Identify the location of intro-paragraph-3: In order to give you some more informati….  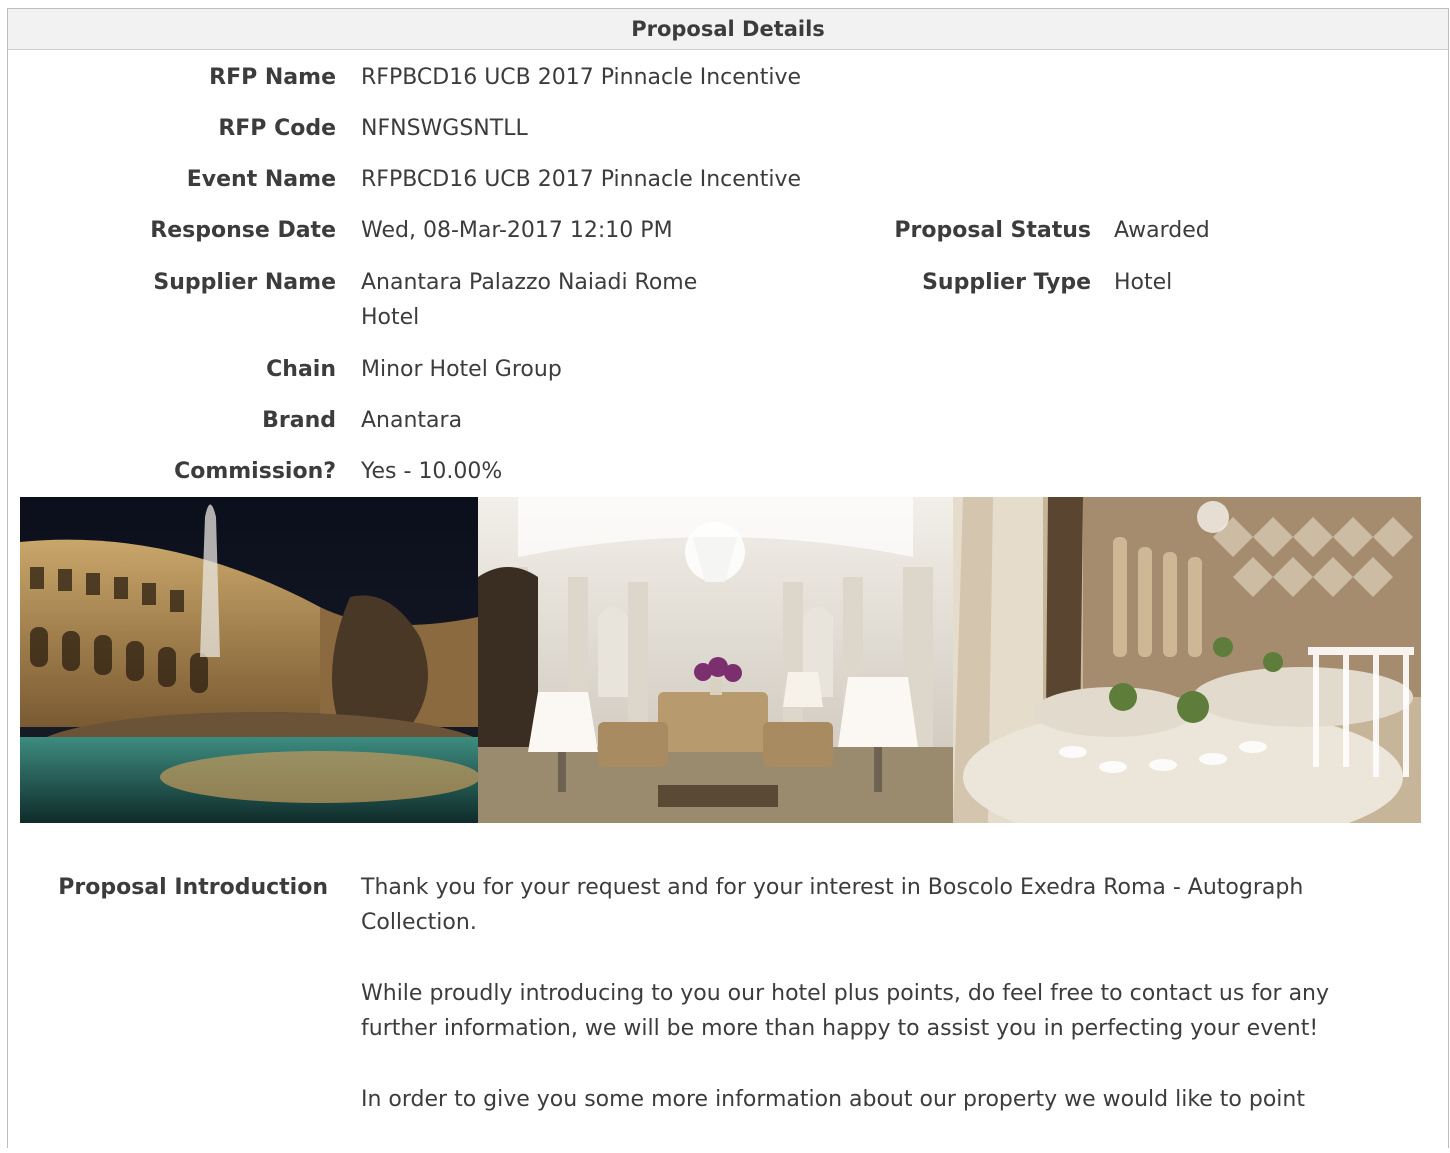
(833, 1099).